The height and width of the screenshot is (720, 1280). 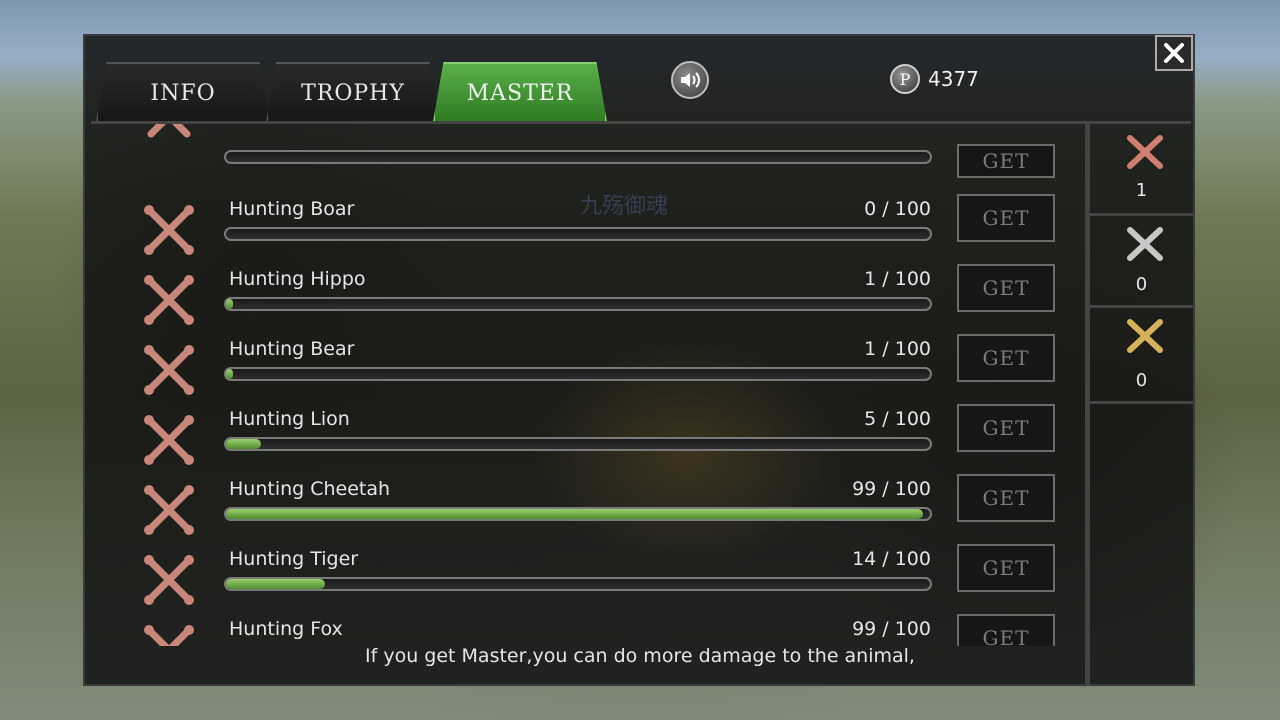 What do you see at coordinates (294, 559) in the screenshot?
I see `mastery-name: Hunting Tiger` at bounding box center [294, 559].